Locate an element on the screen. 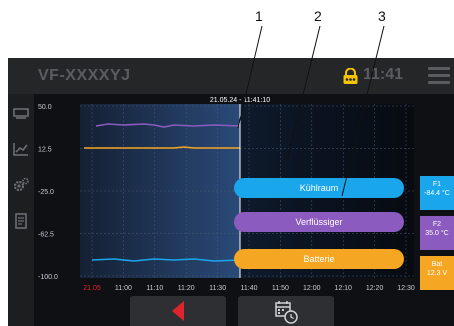 This screenshot has height=326, width=454. value-card-f2-value: 35.0 °C is located at coordinates (437, 233).